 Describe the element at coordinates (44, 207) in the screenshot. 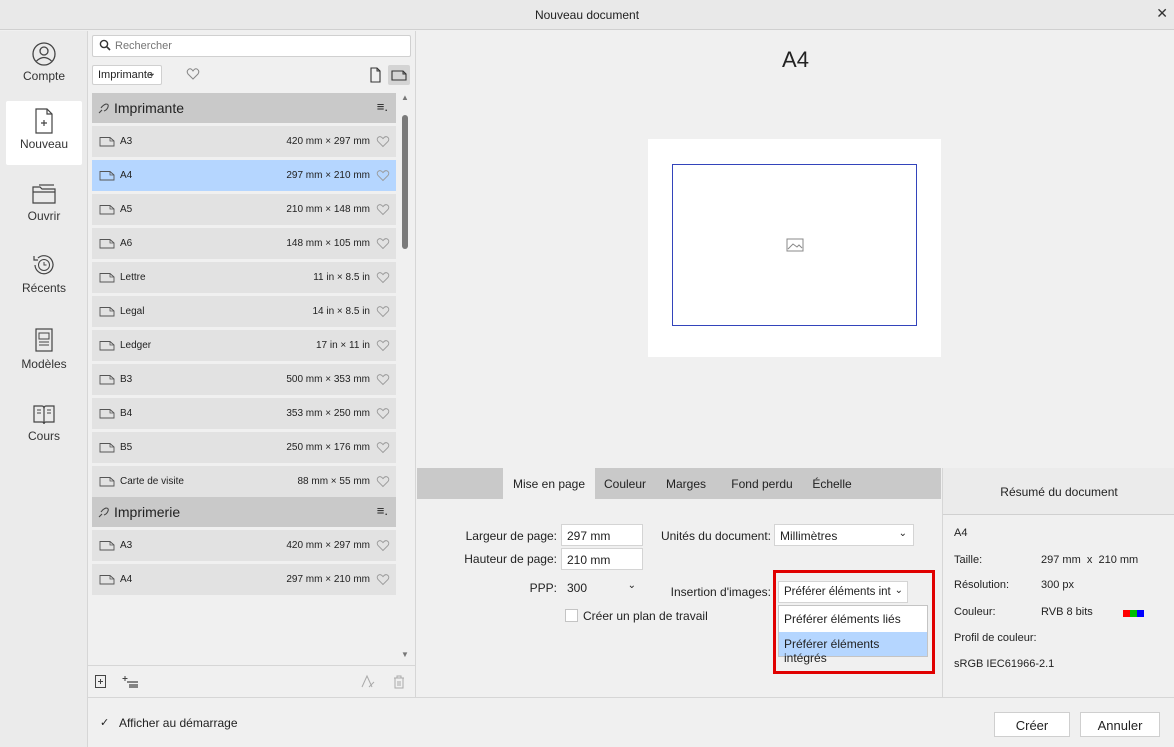

I see `nav-open: Ouvrir` at that location.